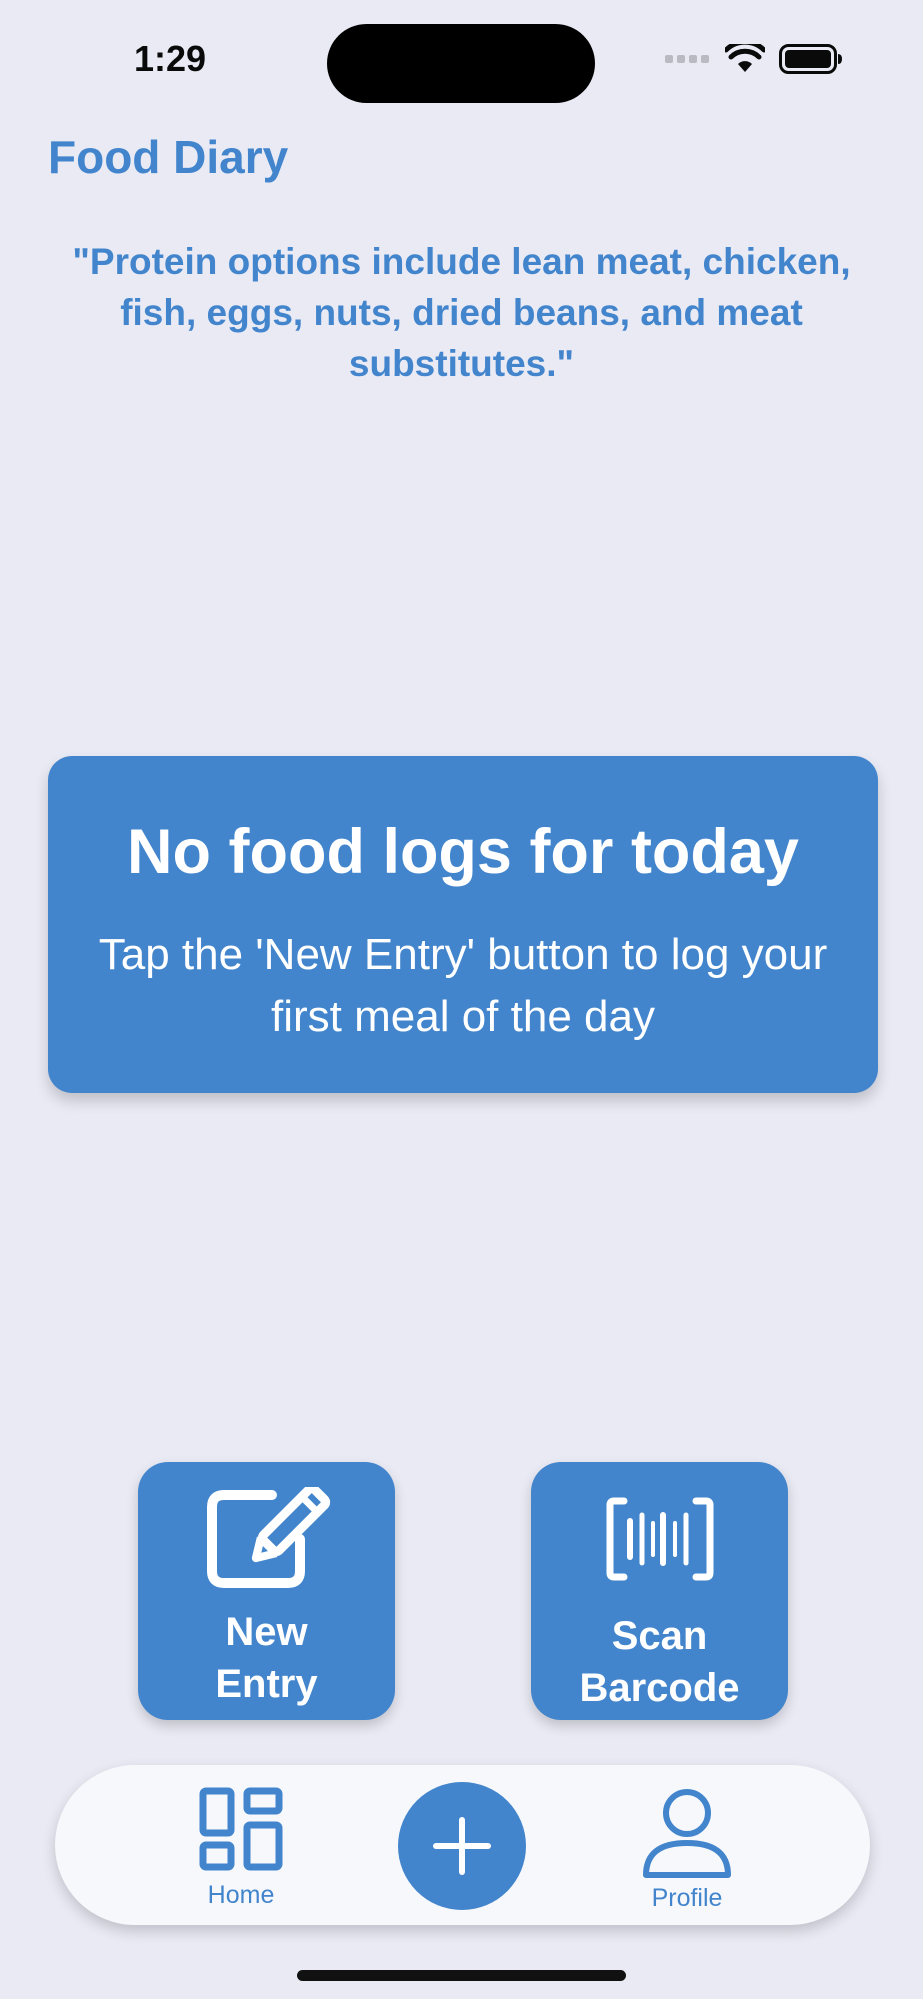 The image size is (923, 1999). What do you see at coordinates (810, 59) in the screenshot?
I see `battery-icon` at bounding box center [810, 59].